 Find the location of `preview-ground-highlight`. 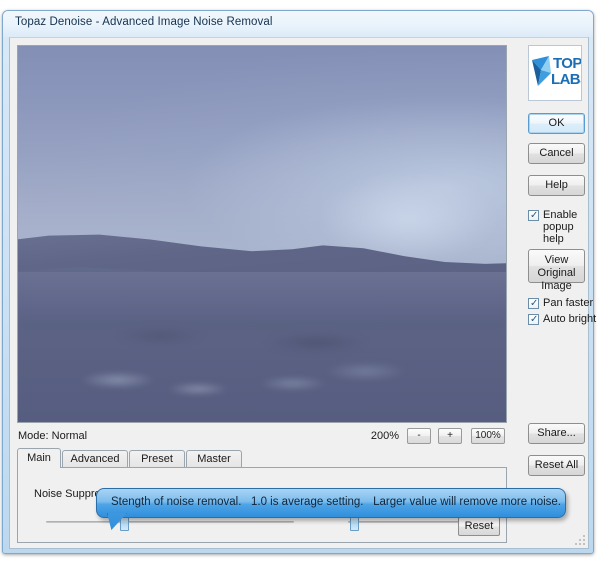

preview-ground-highlight is located at coordinates (262, 326).